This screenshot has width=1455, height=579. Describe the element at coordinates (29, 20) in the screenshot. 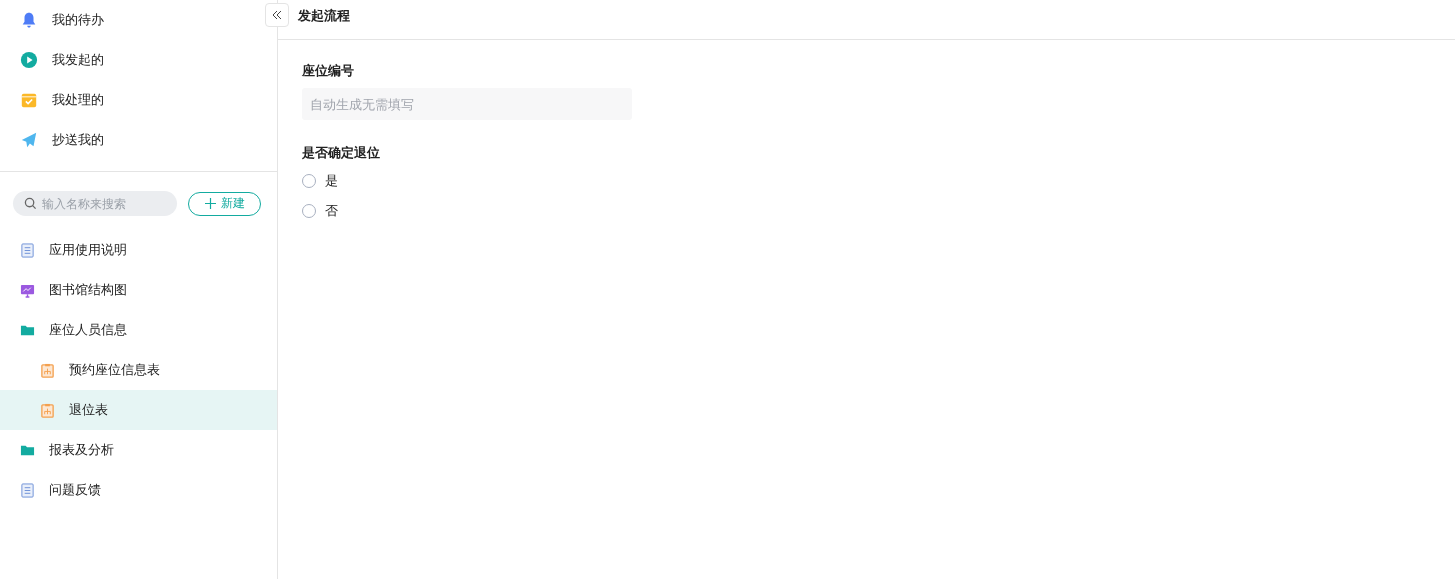

I see `bell-icon` at that location.